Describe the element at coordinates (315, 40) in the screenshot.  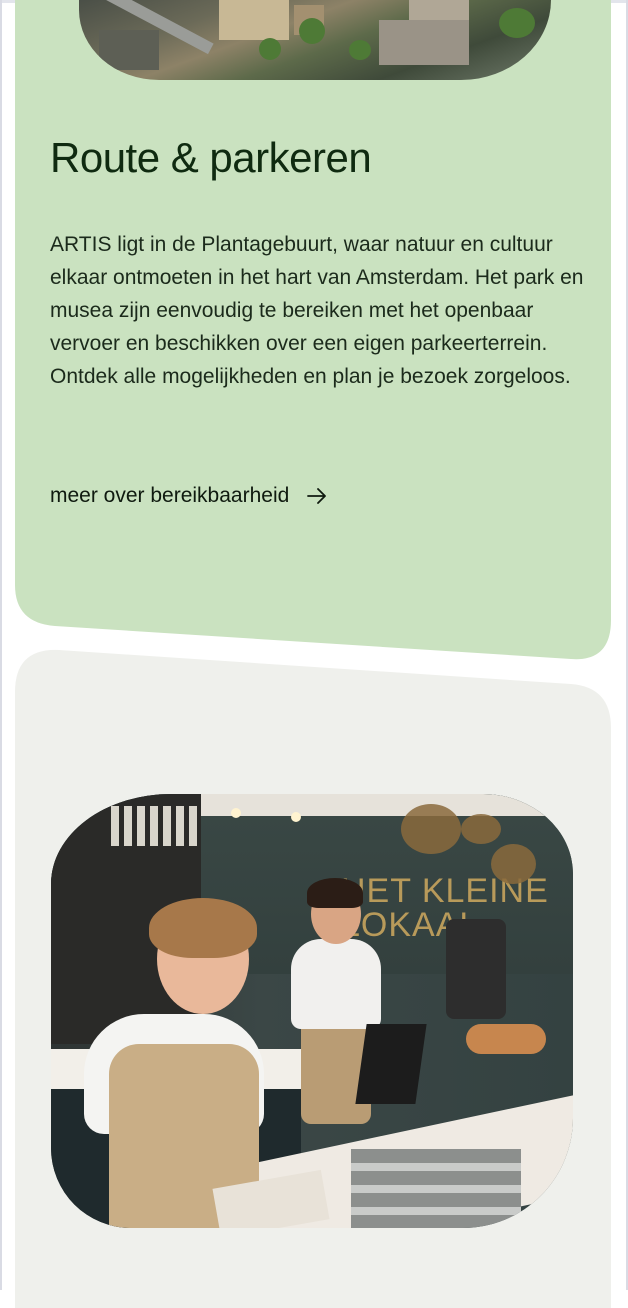
I see `aerial-view-image` at that location.